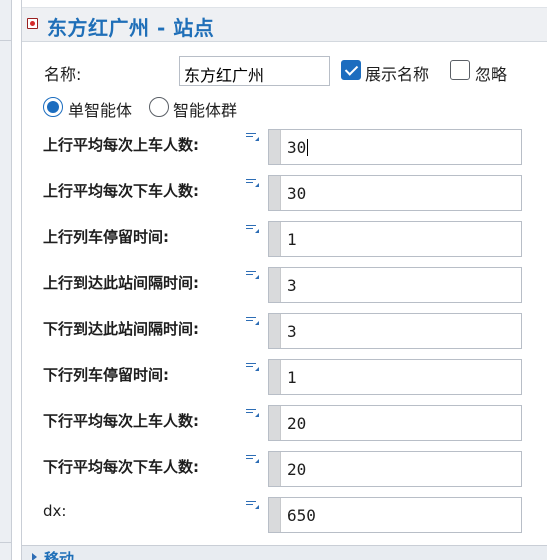 The height and width of the screenshot is (560, 547). What do you see at coordinates (254, 71) in the screenshot?
I see `name-input` at bounding box center [254, 71].